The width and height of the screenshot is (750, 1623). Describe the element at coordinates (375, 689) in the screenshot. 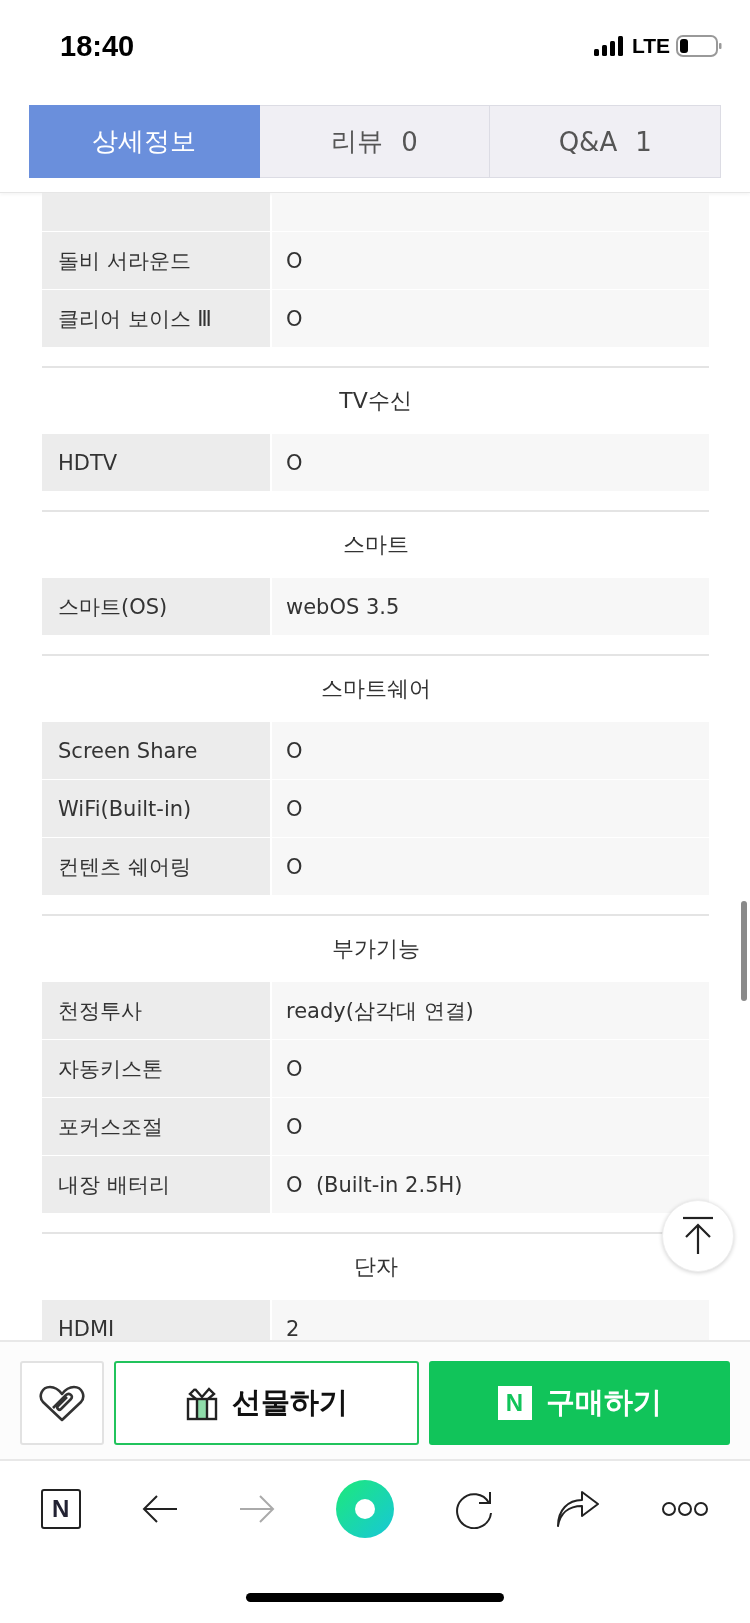

I see `section-title: 스마트쉐어` at that location.